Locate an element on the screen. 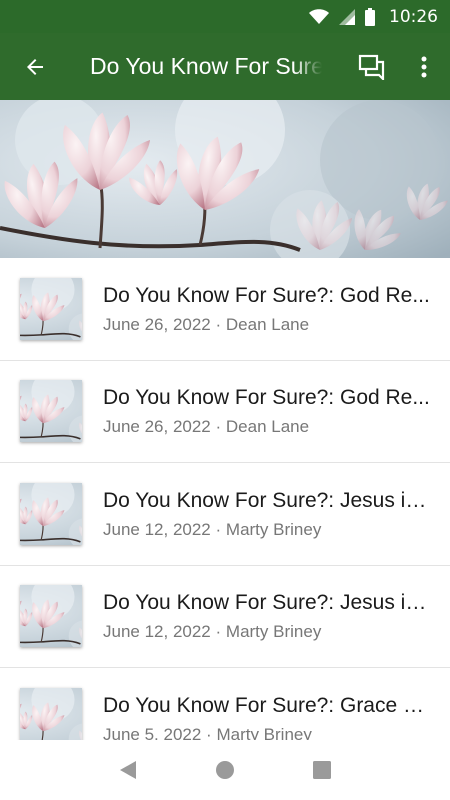  status-bar: 10:26 is located at coordinates (225, 16).